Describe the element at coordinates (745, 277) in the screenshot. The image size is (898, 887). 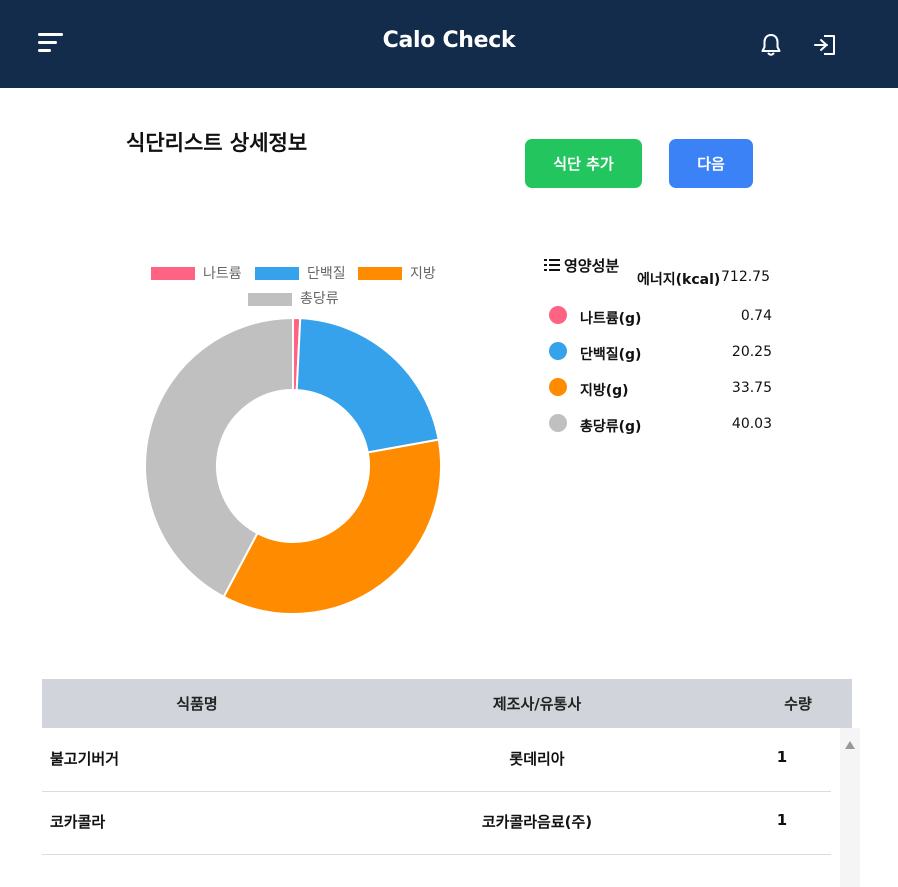
I see `energy-value: 712.75` at that location.